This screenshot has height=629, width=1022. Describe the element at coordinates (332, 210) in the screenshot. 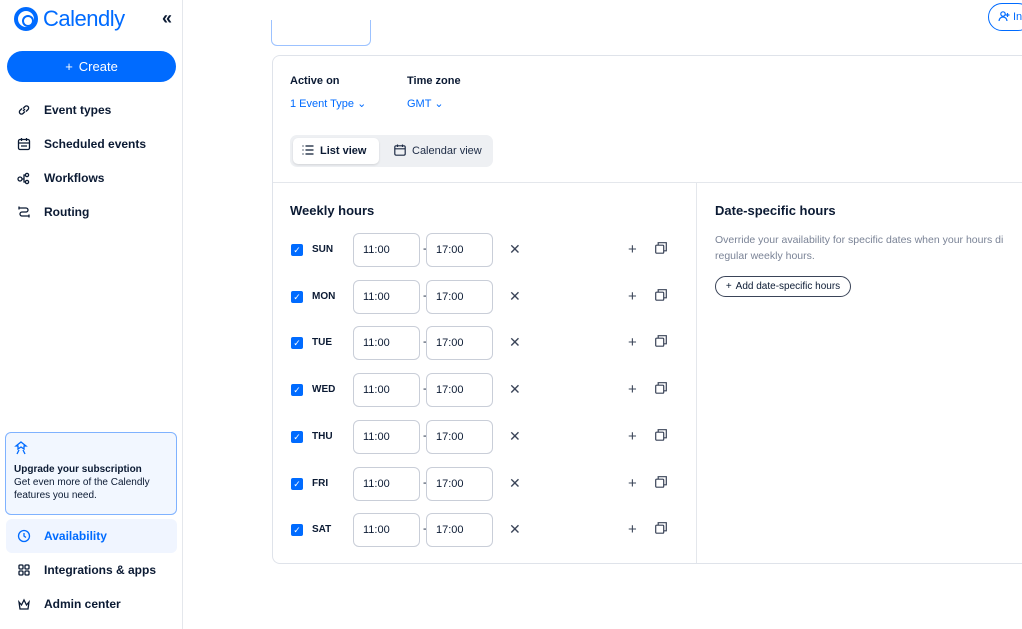

I see `weekly-hours-title: Weekly hours` at that location.